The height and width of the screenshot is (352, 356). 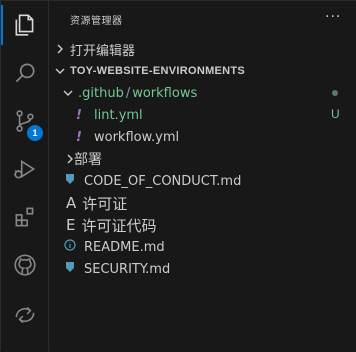 I want to click on tree-file-coc: CODE_OF_CONDUCT.md, so click(x=203, y=181).